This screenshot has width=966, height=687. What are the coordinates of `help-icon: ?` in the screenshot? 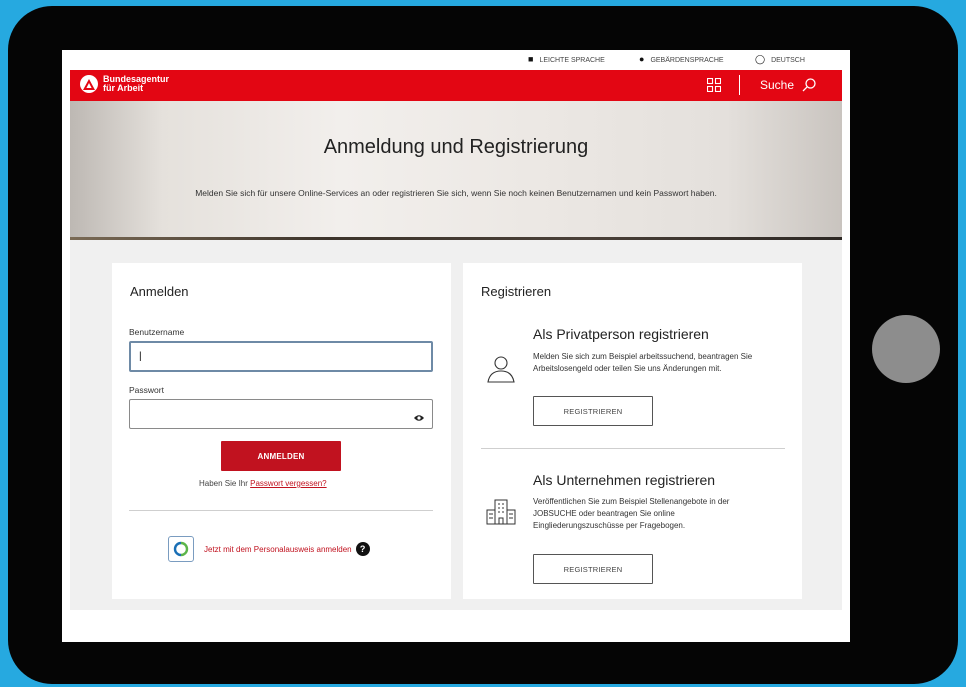 It's located at (362, 549).